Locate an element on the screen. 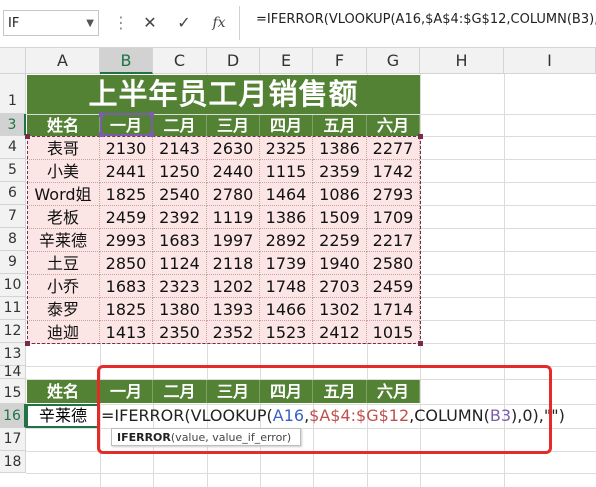 This screenshot has height=487, width=596. column-header-g: G is located at coordinates (393, 61).